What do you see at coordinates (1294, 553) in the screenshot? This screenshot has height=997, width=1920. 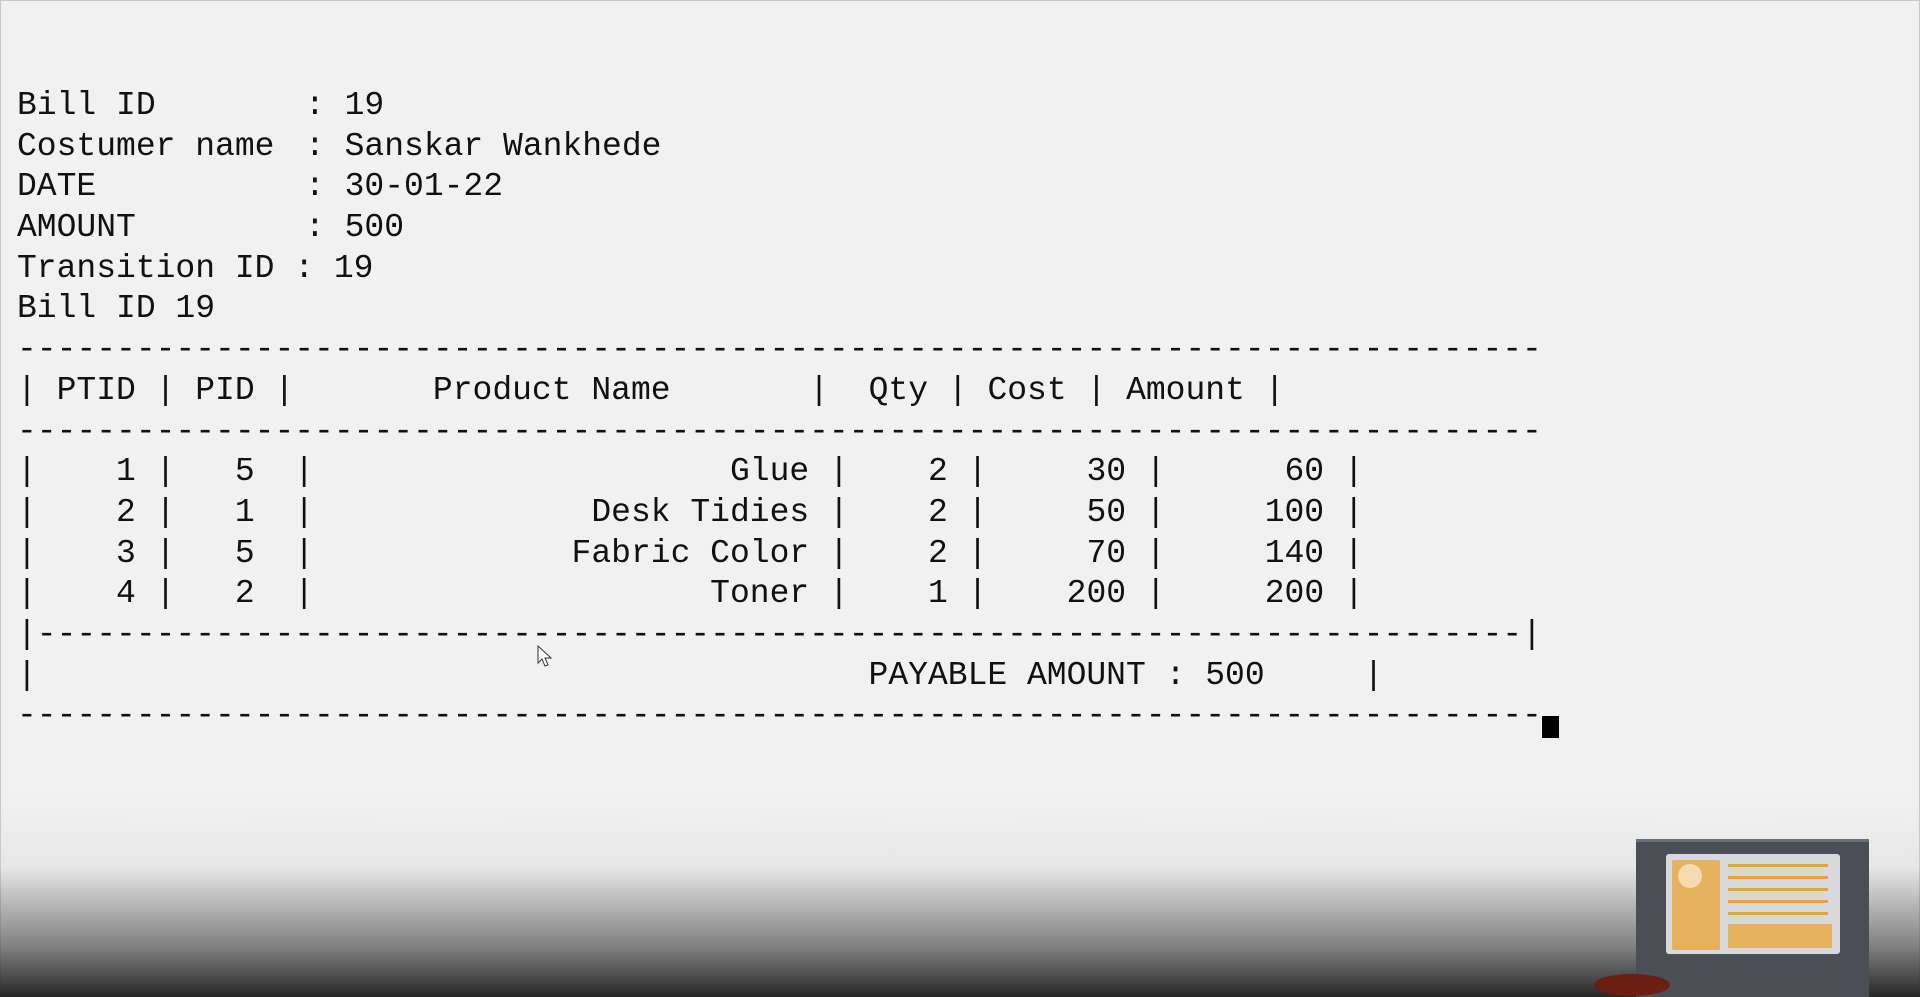 I see `row-amount: 140` at bounding box center [1294, 553].